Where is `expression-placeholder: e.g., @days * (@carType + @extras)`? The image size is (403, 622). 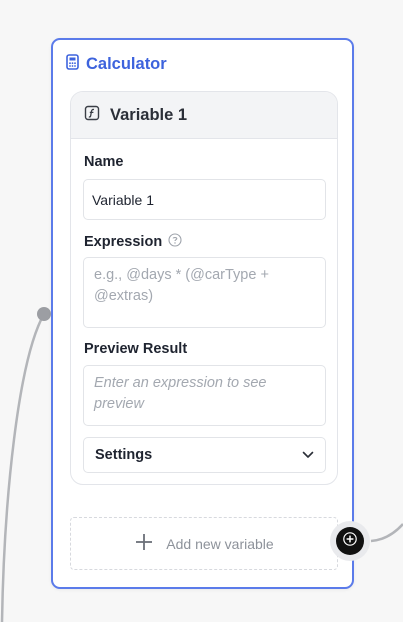 expression-placeholder: e.g., @days * (@carType + @extras) is located at coordinates (181, 285).